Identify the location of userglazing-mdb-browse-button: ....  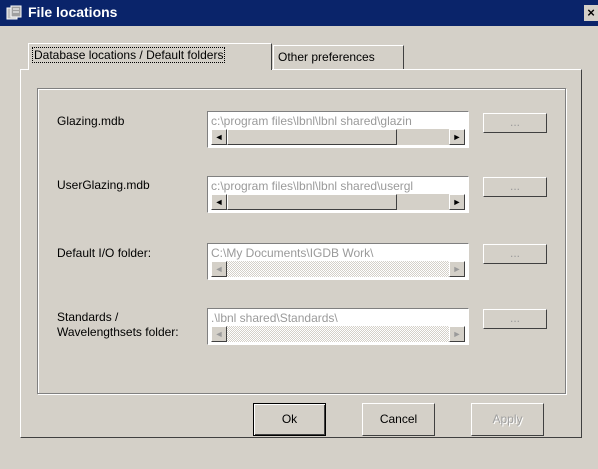
(515, 187).